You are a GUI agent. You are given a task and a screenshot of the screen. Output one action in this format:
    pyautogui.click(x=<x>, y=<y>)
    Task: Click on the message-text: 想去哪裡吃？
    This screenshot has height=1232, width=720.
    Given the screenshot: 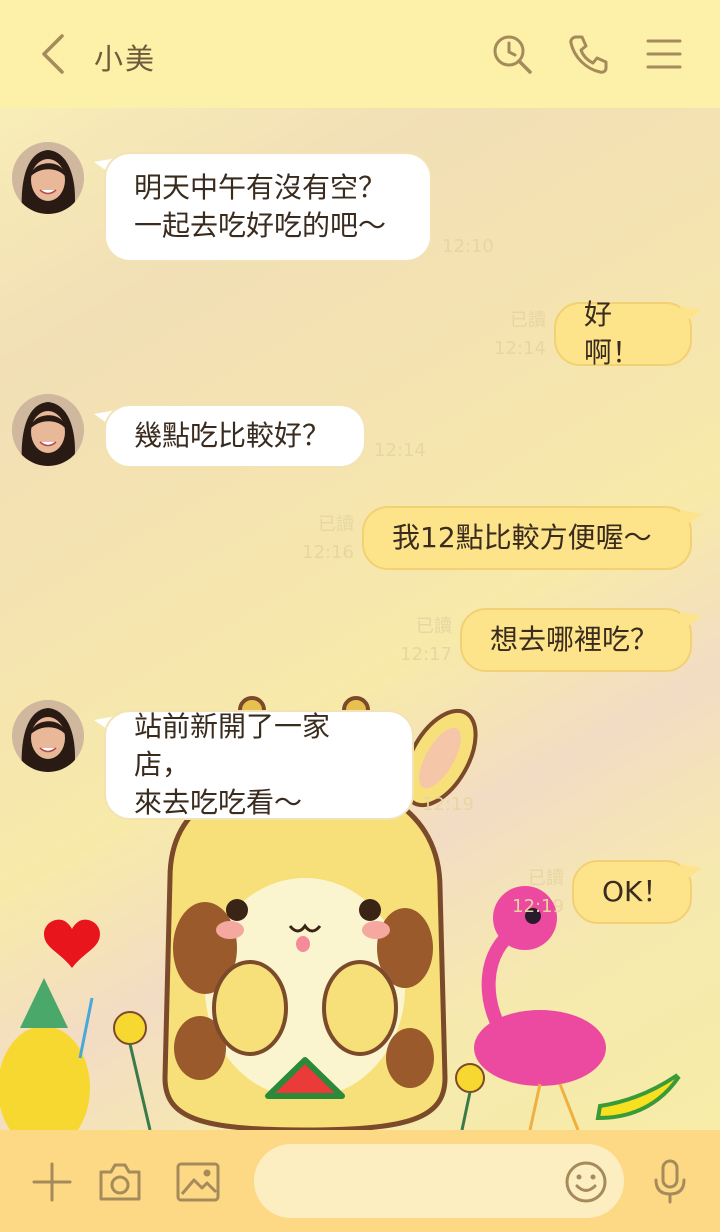 What is the action you would take?
    pyautogui.click(x=574, y=639)
    